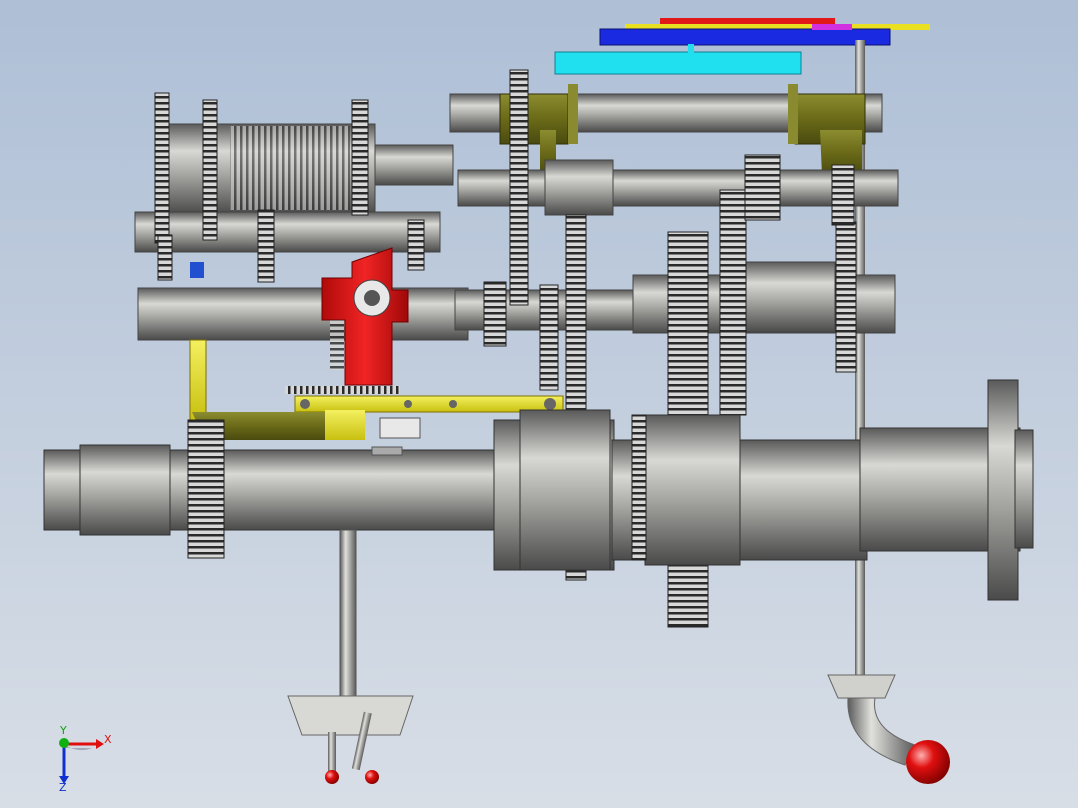 Image resolution: width=1078 pixels, height=808 pixels. What do you see at coordinates (63, 730) in the screenshot?
I see `y-axis-label: Y` at bounding box center [63, 730].